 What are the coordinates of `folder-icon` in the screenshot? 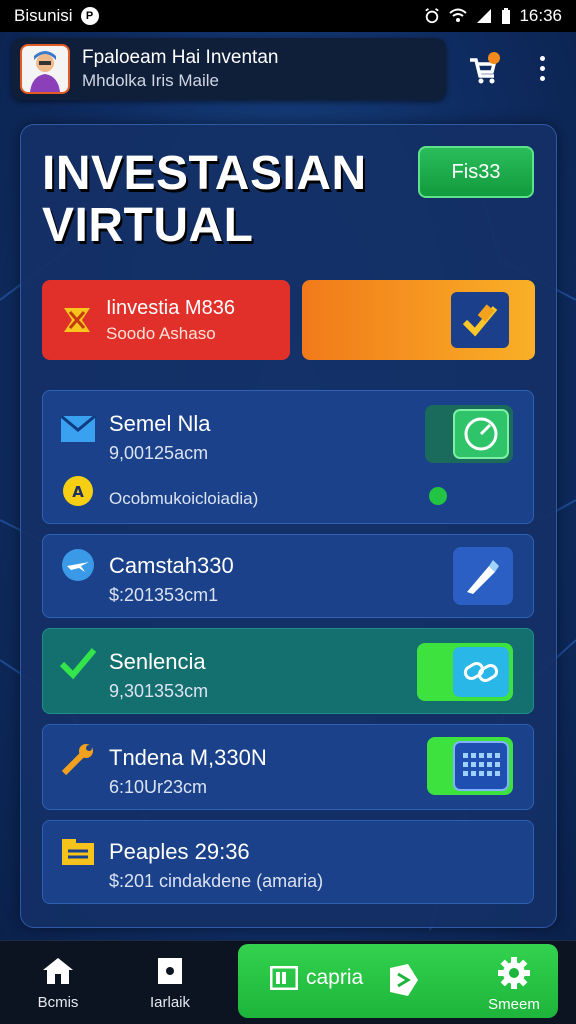 It's located at (78, 853).